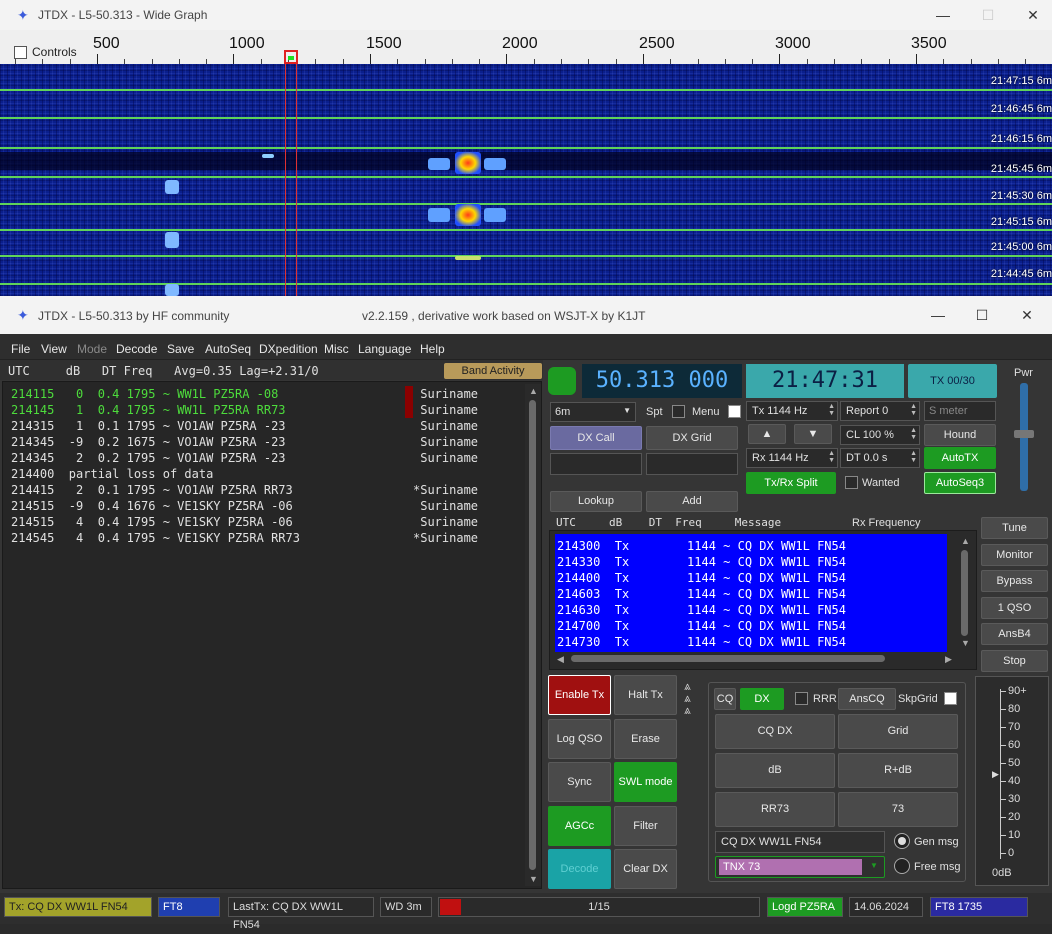 This screenshot has height=934, width=1052. I want to click on tx-down-button: ▼, so click(813, 434).